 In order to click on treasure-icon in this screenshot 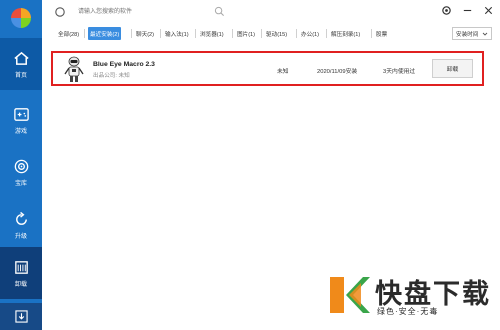, I will do `click(21, 166)`.